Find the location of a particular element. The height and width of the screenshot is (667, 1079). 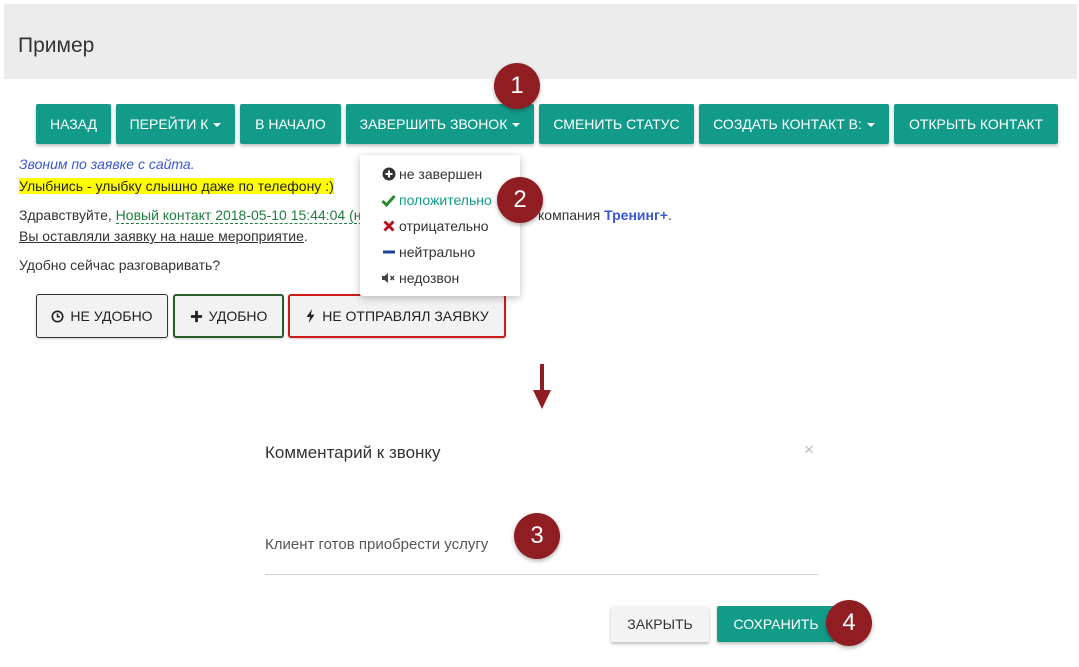

change-status-button-label: Сменить статус is located at coordinates (616, 124).